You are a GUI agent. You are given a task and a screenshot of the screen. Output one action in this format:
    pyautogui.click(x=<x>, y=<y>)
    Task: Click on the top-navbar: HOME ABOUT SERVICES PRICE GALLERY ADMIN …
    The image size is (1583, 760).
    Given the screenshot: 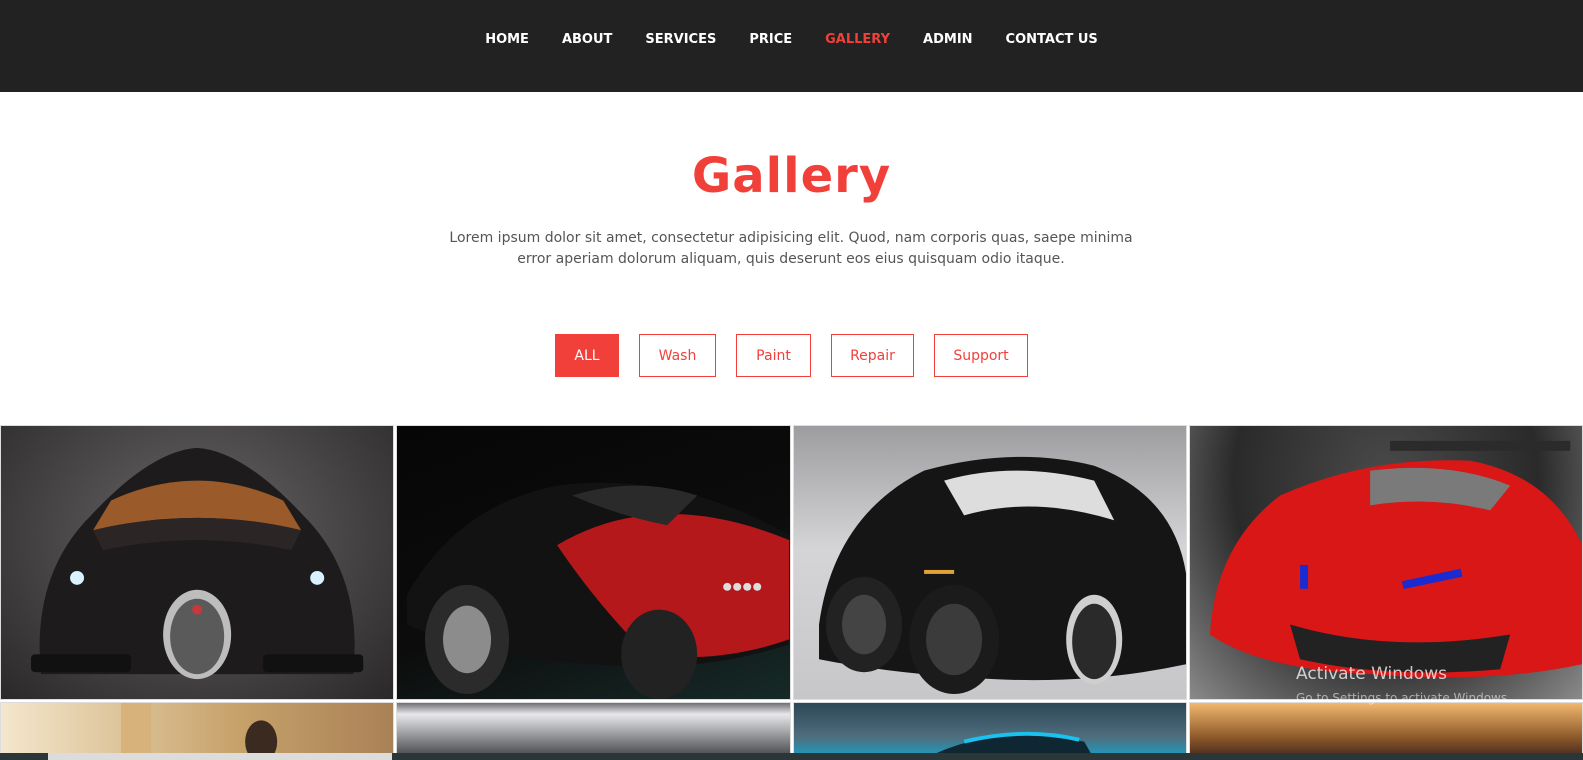 What is the action you would take?
    pyautogui.click(x=791, y=46)
    